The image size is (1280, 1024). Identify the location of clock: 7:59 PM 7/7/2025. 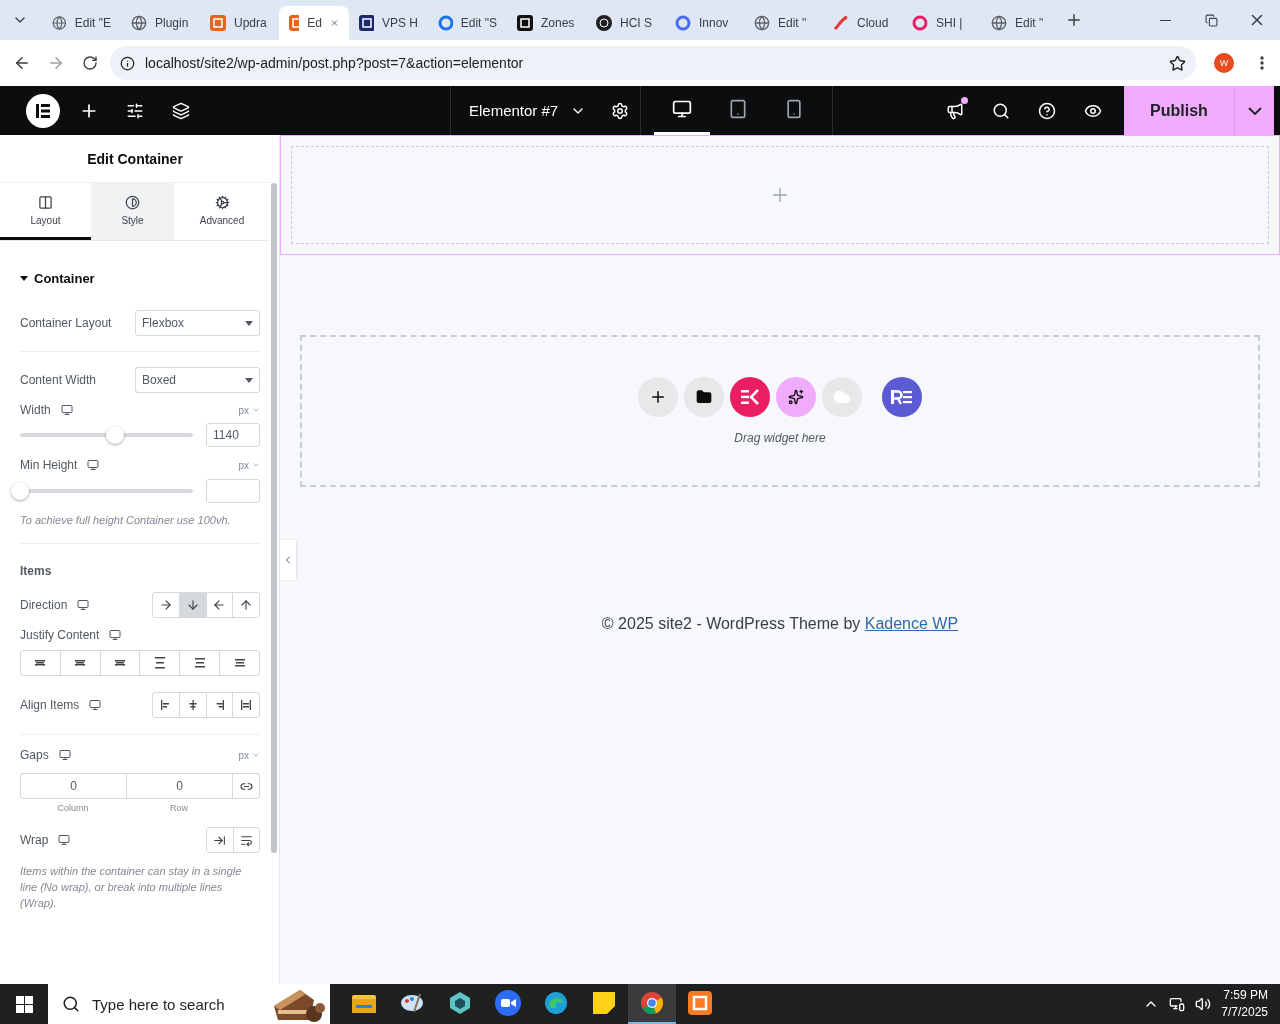
(1244, 1004).